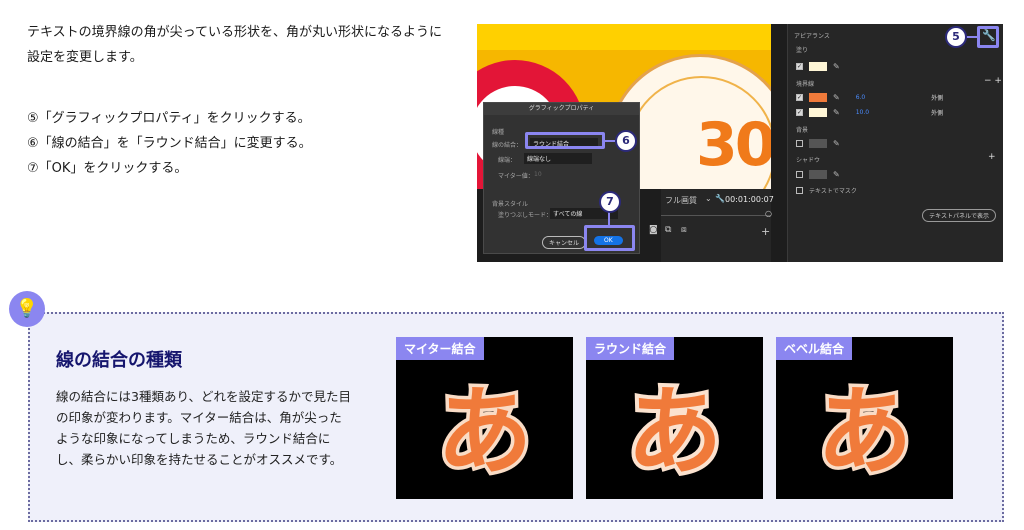 The width and height of the screenshot is (1024, 530). Describe the element at coordinates (609, 238) in the screenshot. I see `ok-highlight` at that location.